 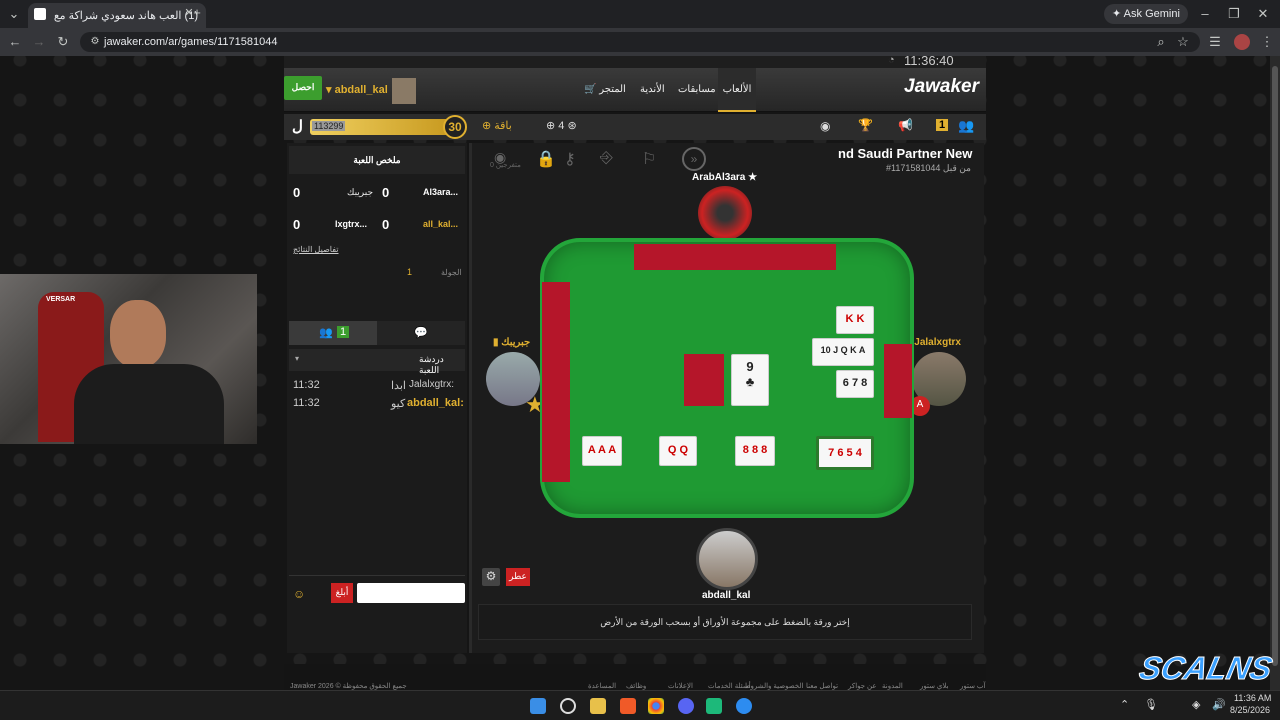 What do you see at coordinates (421, 333) in the screenshot?
I see `tab-chat: 💬` at bounding box center [421, 333].